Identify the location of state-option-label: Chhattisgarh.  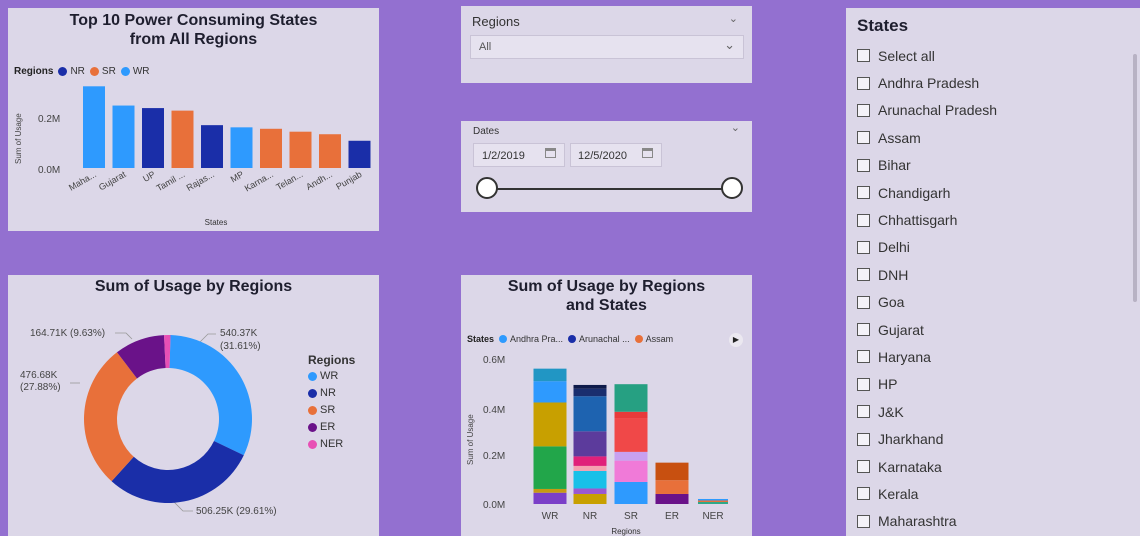
(918, 220).